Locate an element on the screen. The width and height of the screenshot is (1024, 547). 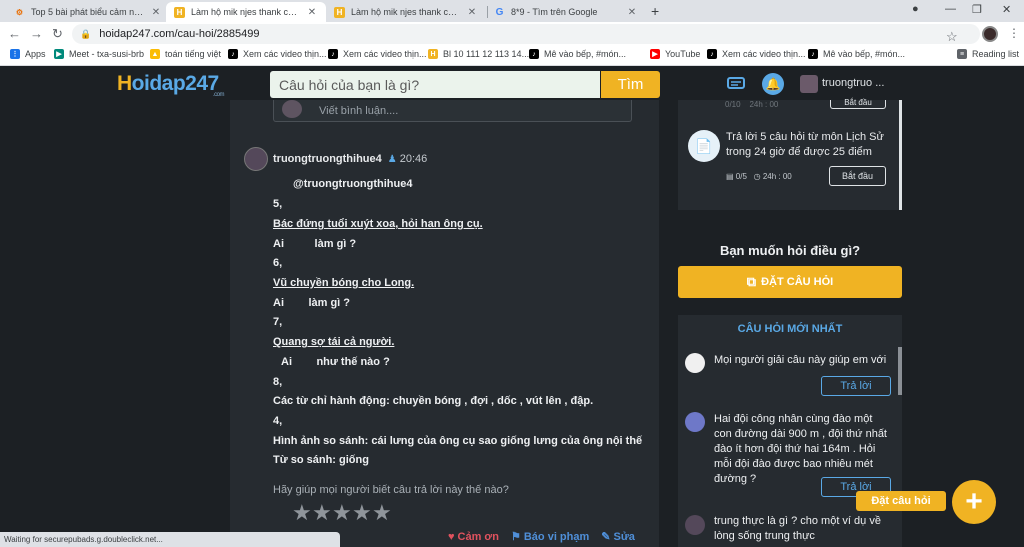
answer-button: Trả lời is located at coordinates (856, 386).